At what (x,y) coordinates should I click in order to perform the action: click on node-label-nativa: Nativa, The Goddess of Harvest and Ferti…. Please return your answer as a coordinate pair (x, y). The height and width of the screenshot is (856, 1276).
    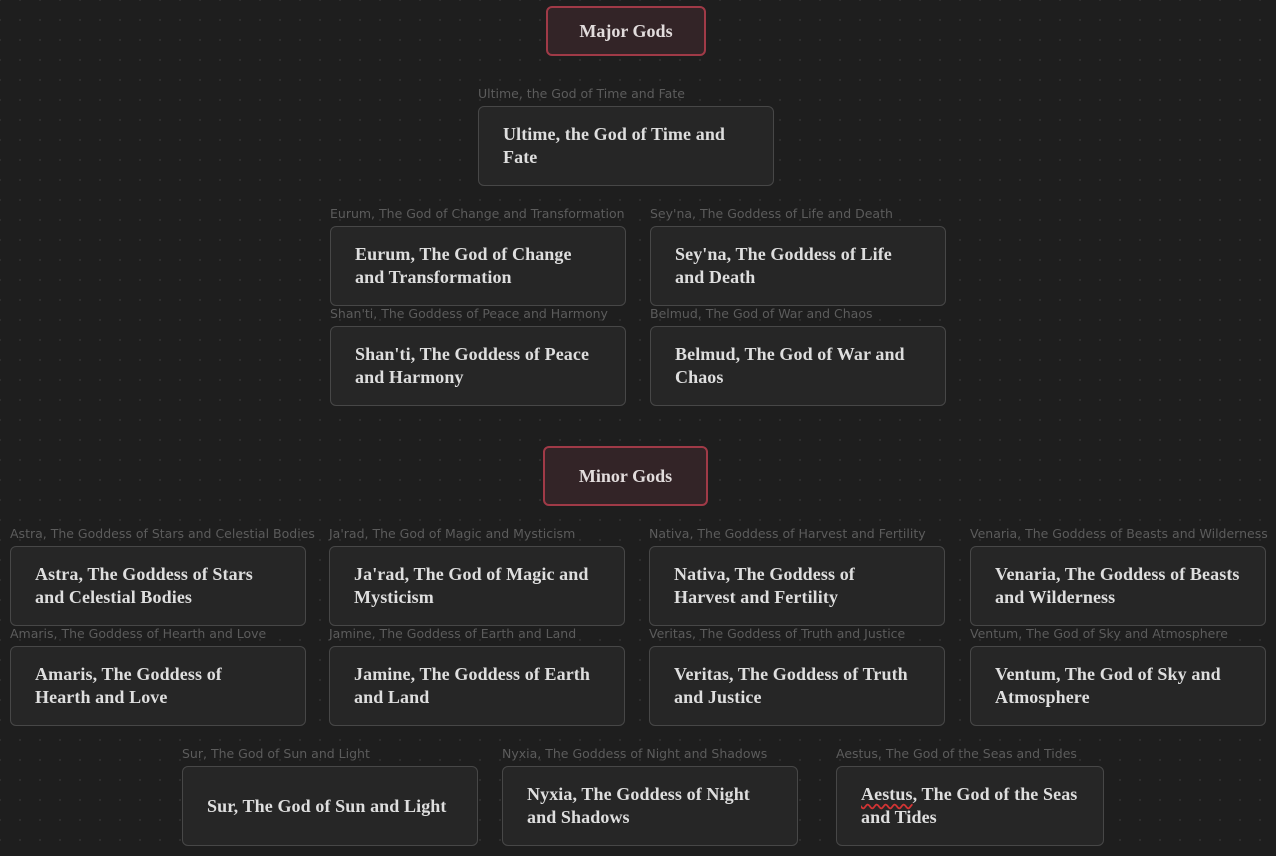
    Looking at the image, I should click on (787, 533).